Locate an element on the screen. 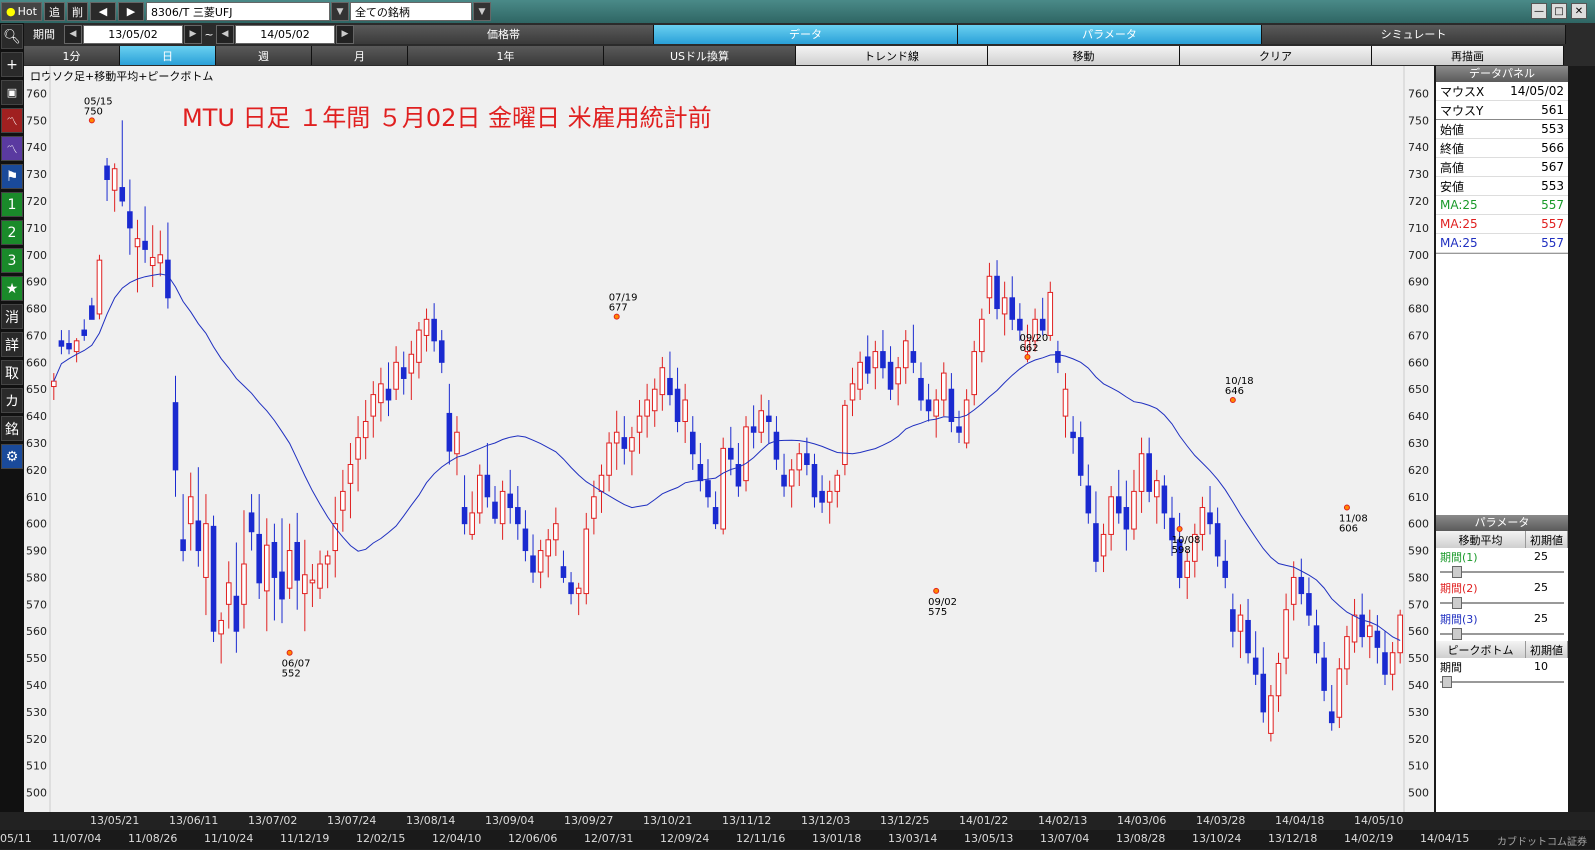  period-from-input: 13/05/02 is located at coordinates (133, 34).